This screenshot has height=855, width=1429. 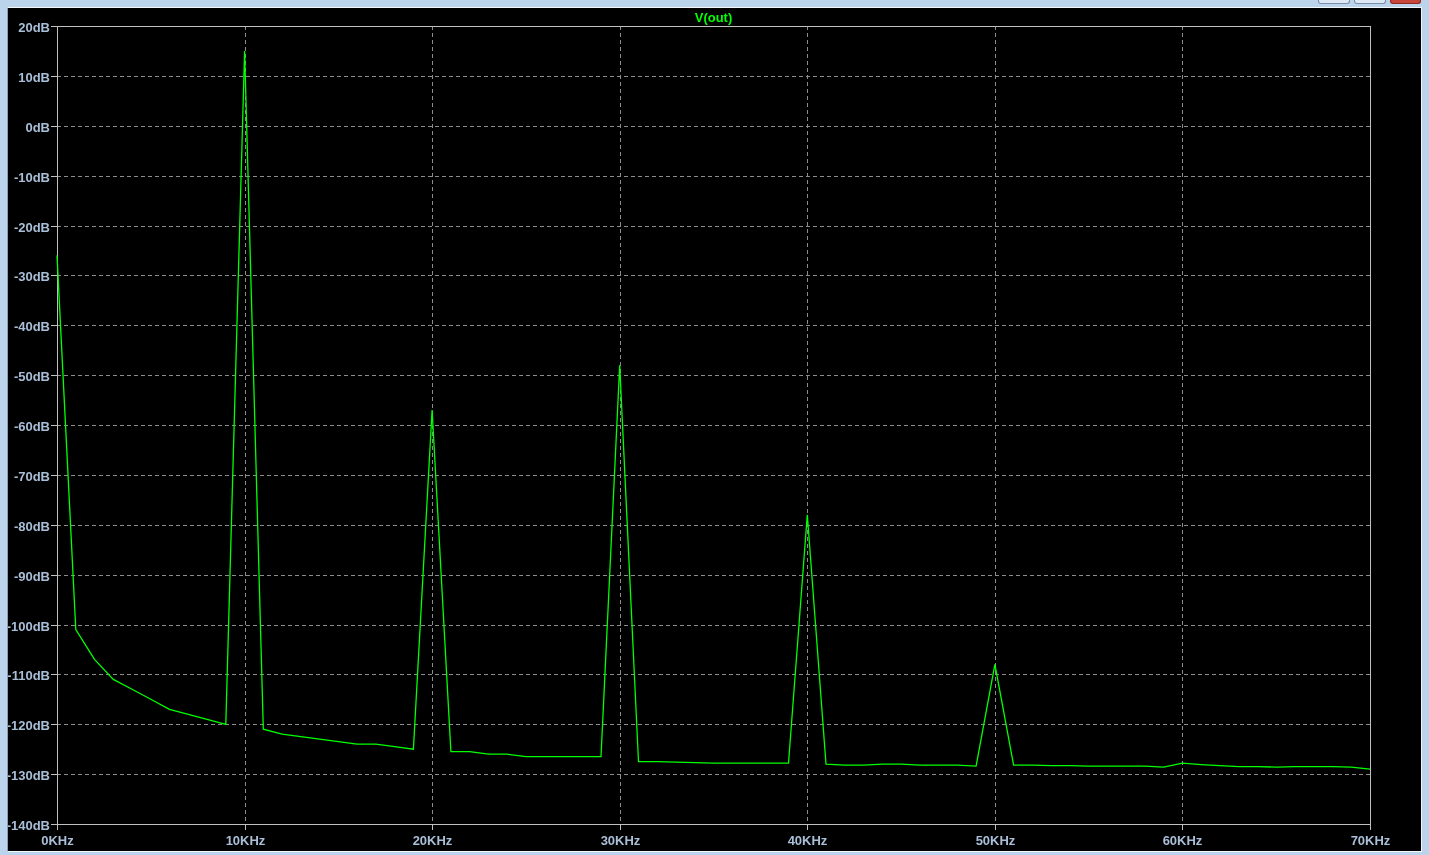 I want to click on y-axis-label: -110dB, so click(x=29, y=675).